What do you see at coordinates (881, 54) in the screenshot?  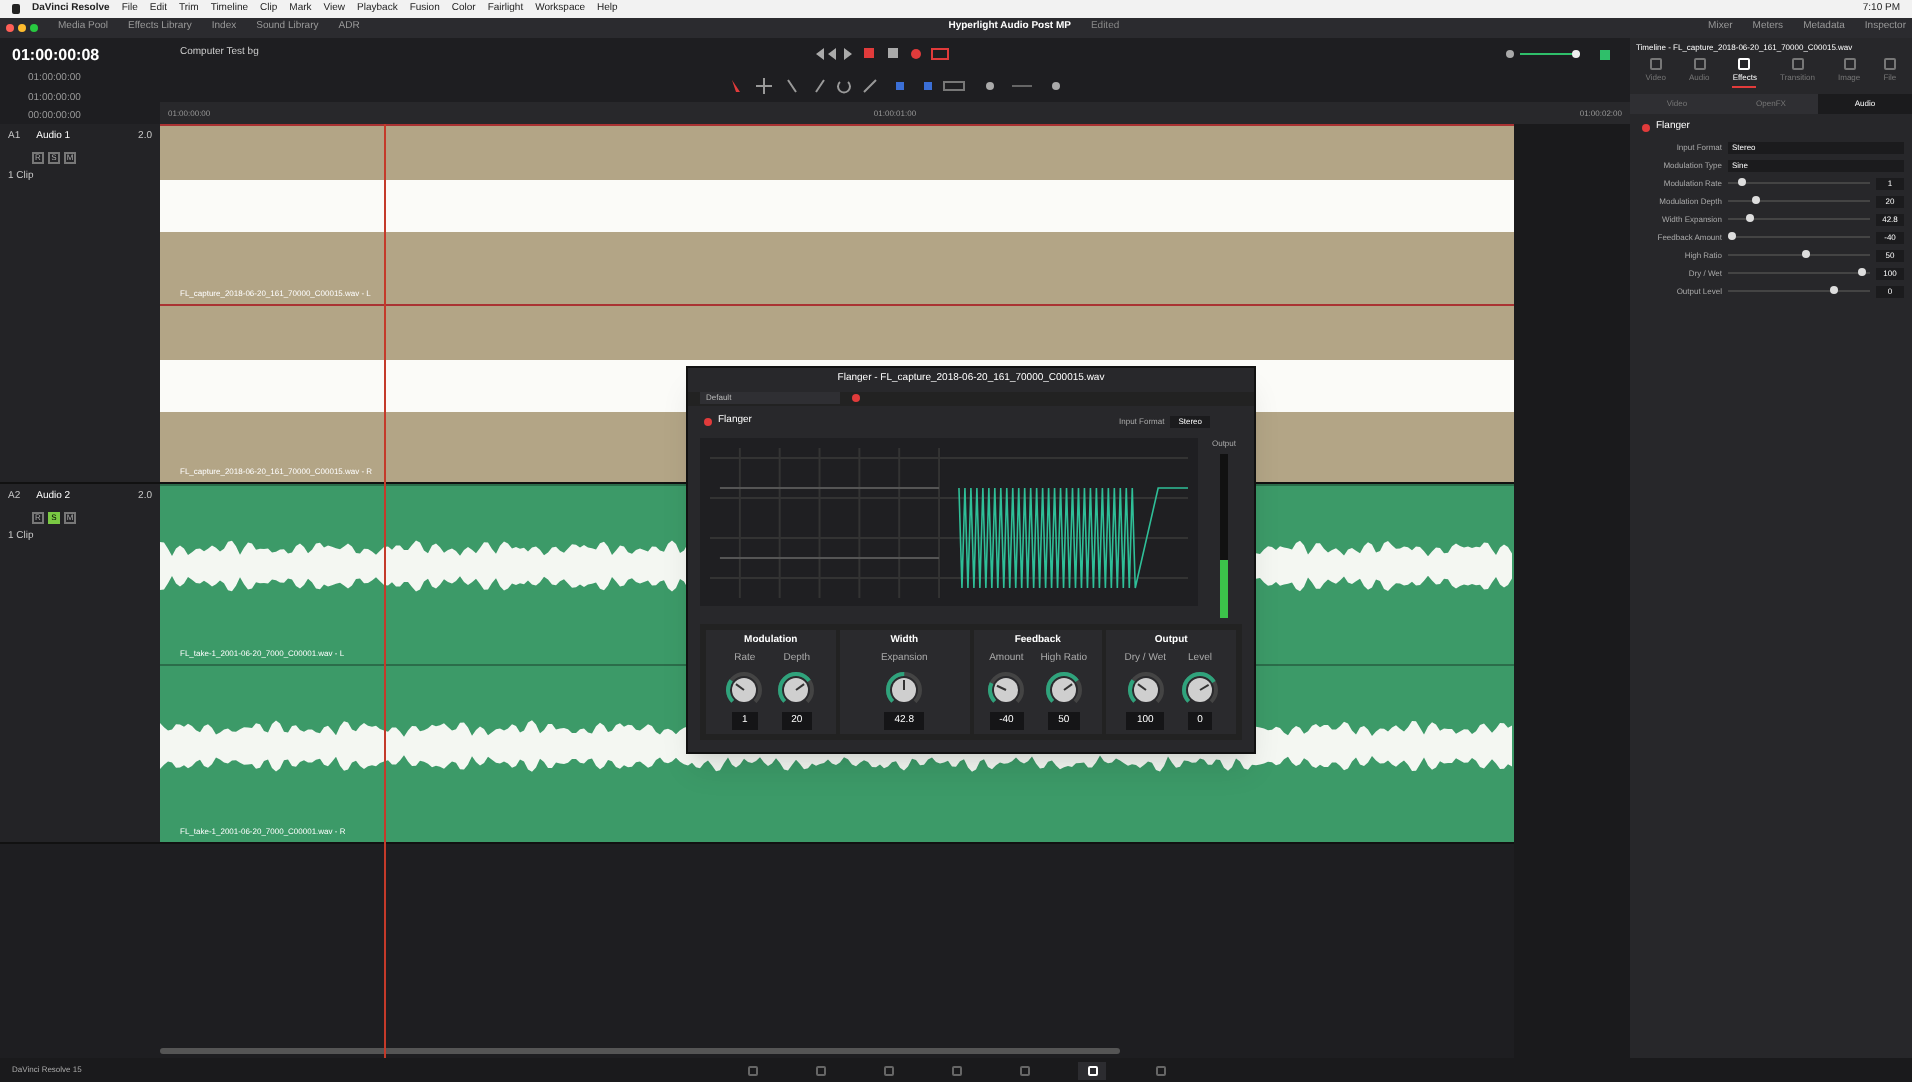 I see `transport-controls-icon` at bounding box center [881, 54].